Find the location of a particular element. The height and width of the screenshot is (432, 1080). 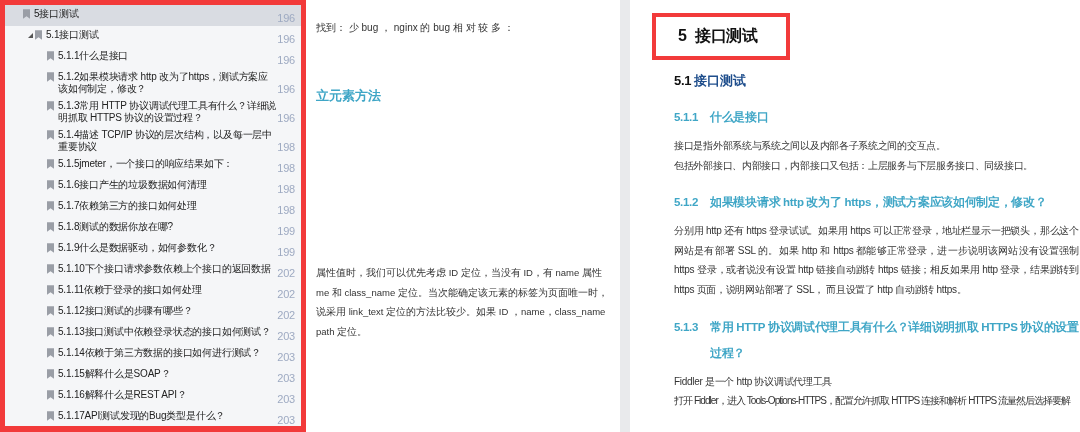

bookmark-item: 5.1.6接口产生的垃圾数据如何清理 198 is located at coordinates (153, 186).